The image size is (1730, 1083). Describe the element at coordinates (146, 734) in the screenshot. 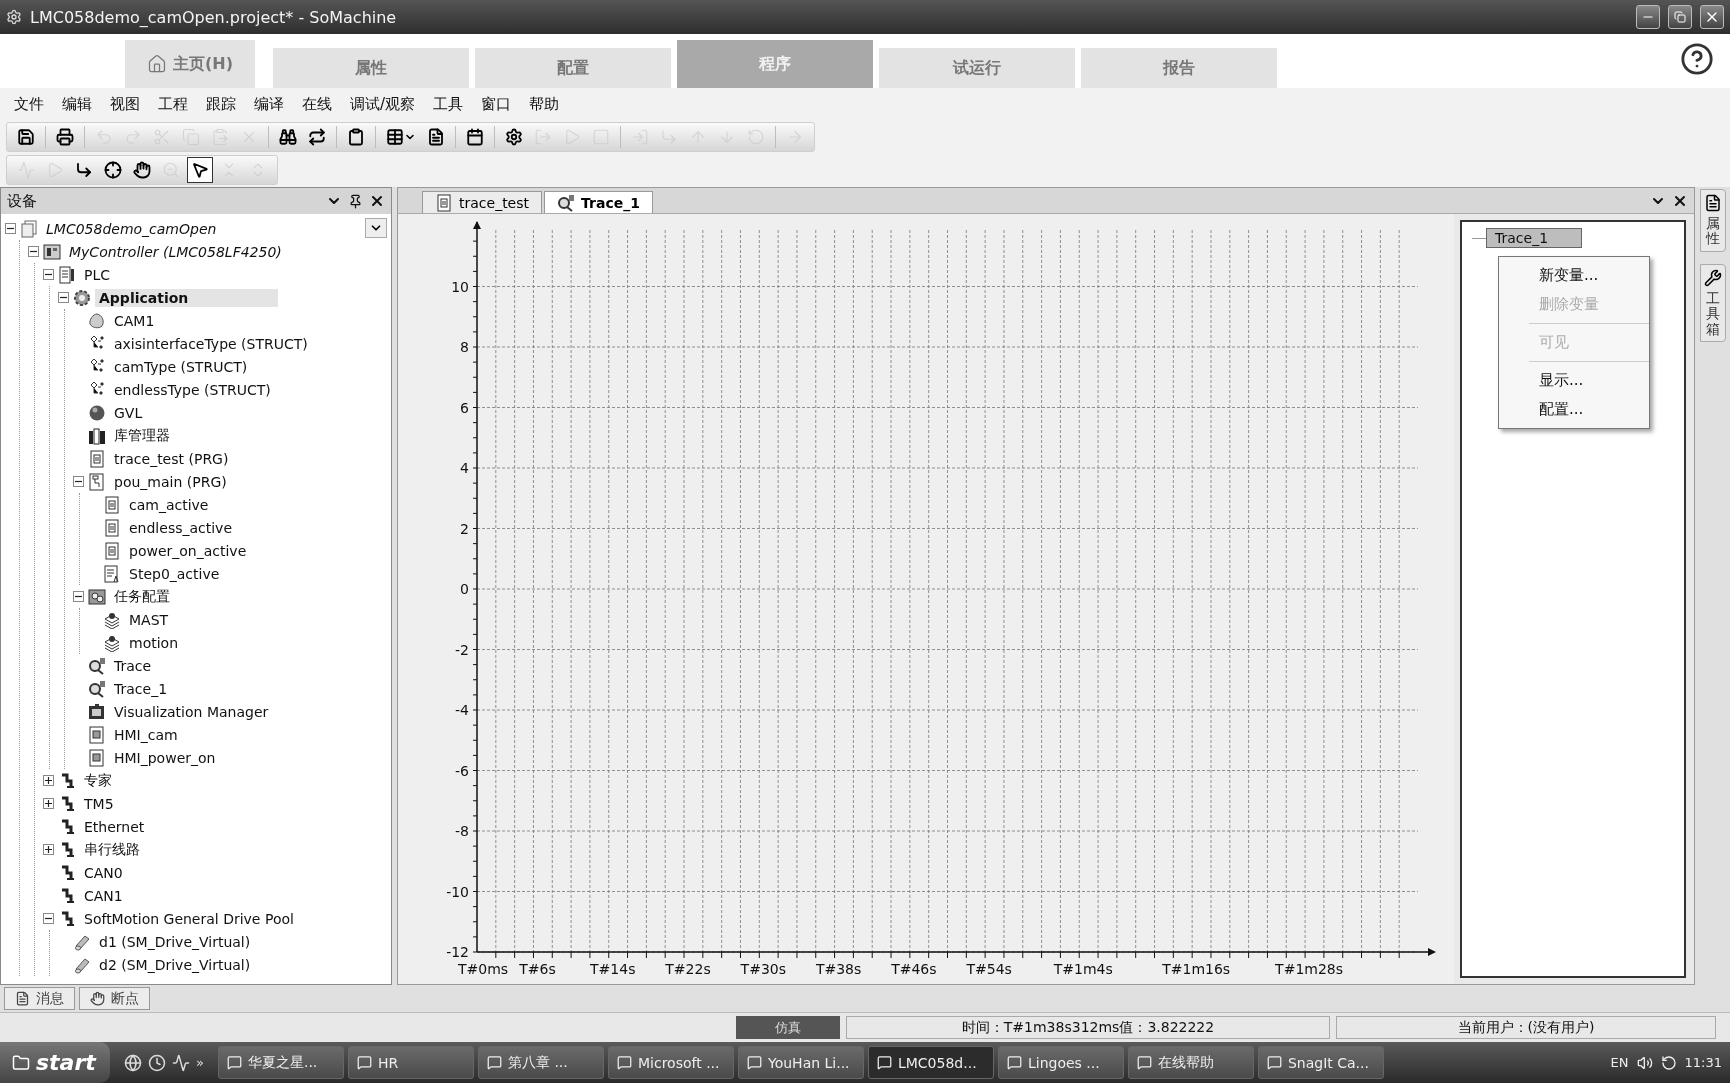

I see `tree-item: HMI_cam` at that location.